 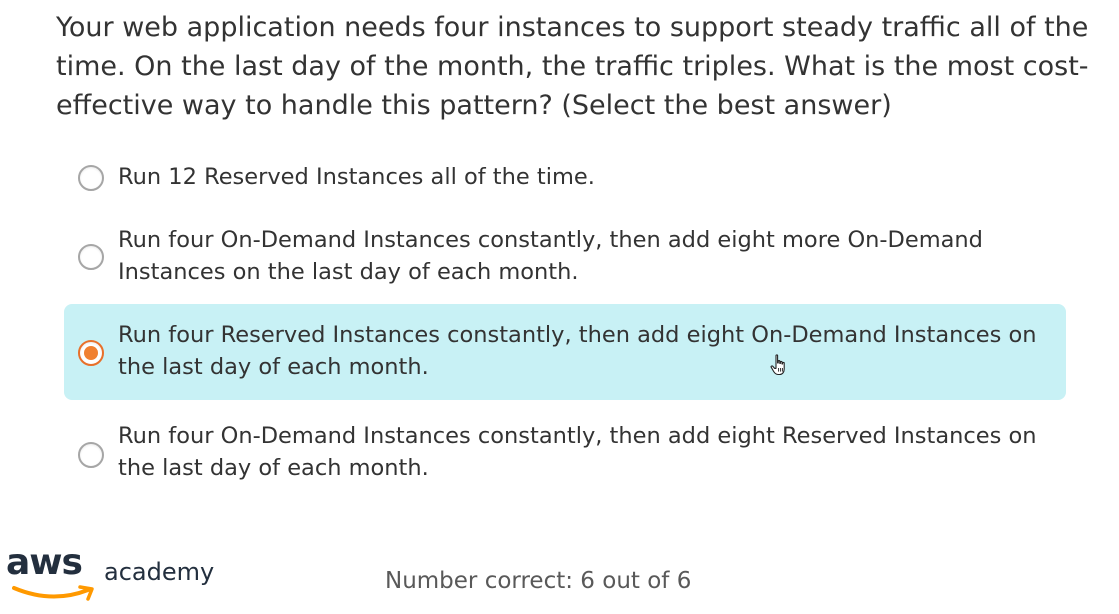 I want to click on aws-academy-logo: aws academy, so click(x=121, y=575).